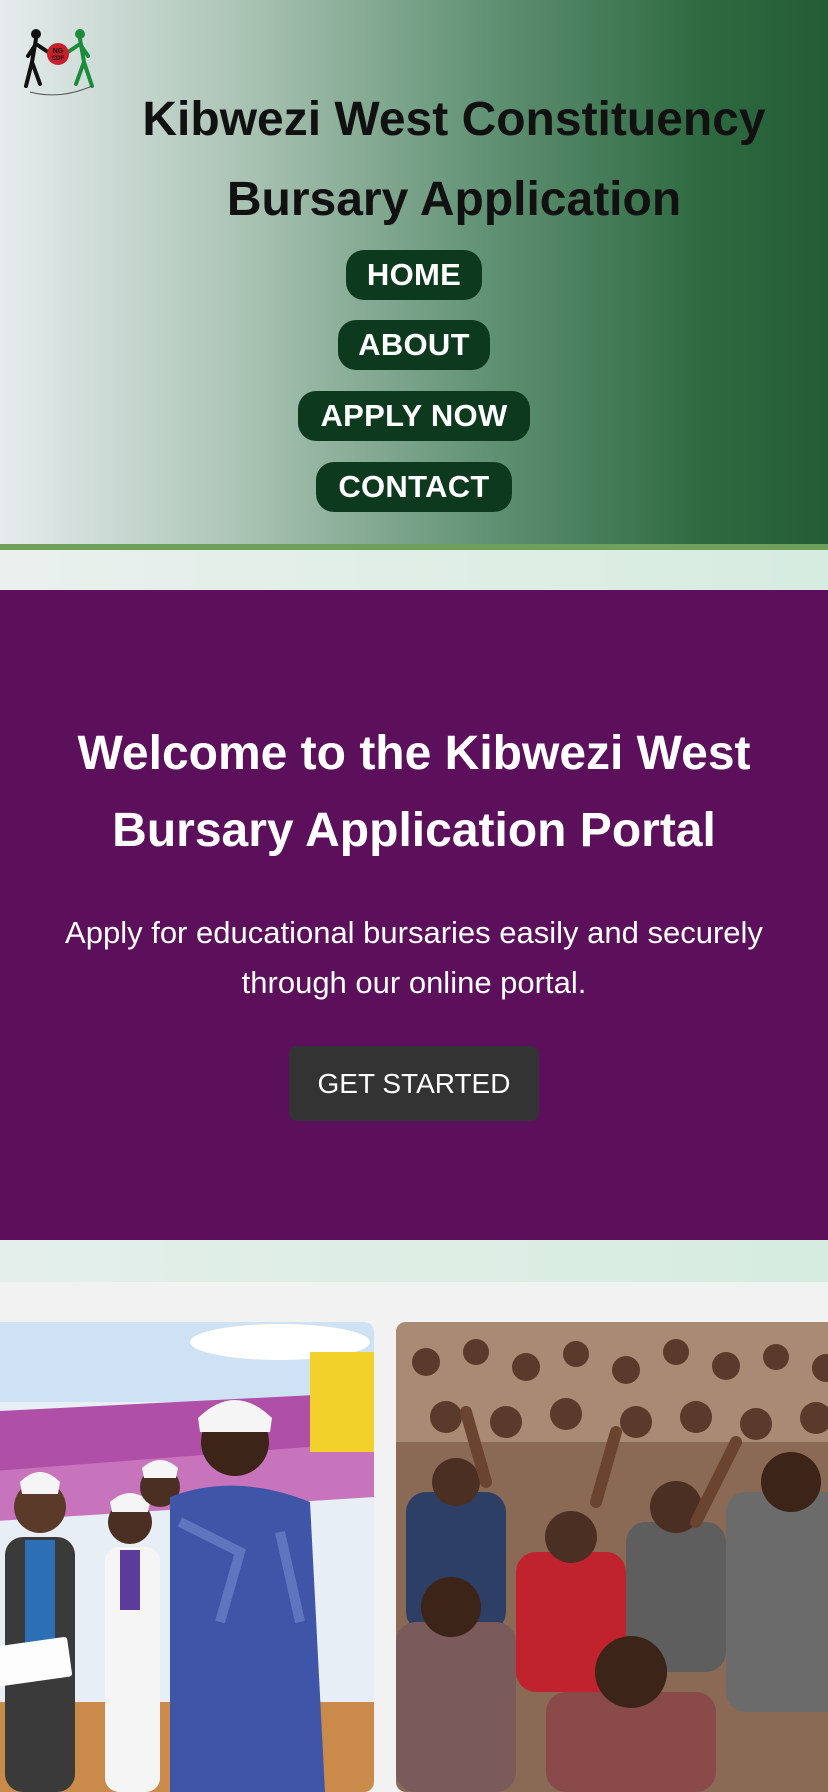 The image size is (828, 1792). What do you see at coordinates (414, 275) in the screenshot?
I see `nav-home-button: HOME` at bounding box center [414, 275].